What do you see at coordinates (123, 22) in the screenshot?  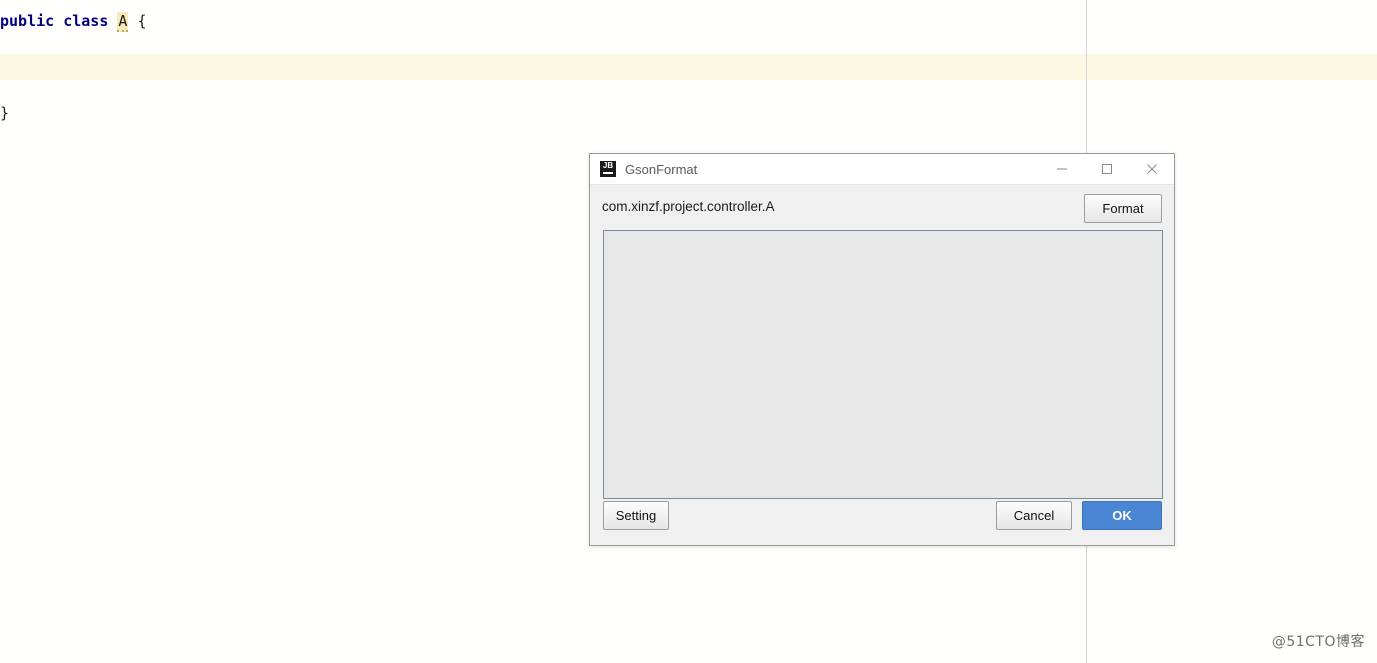 I see `code-class-name: A` at bounding box center [123, 22].